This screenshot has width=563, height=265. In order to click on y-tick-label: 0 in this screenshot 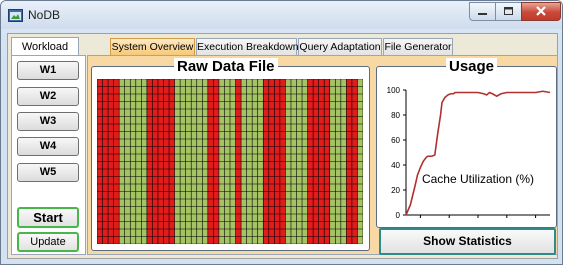, I will do `click(398, 215)`.